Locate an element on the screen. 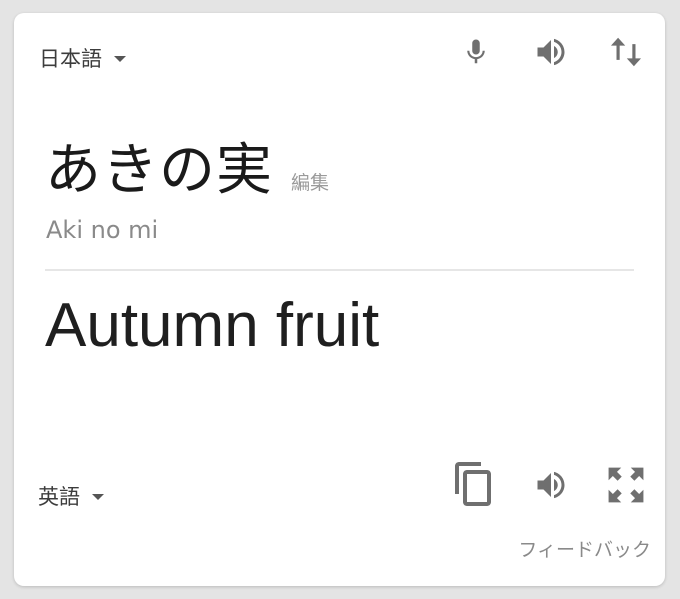 This screenshot has width=680, height=599. swap-languages-icon is located at coordinates (626, 52).